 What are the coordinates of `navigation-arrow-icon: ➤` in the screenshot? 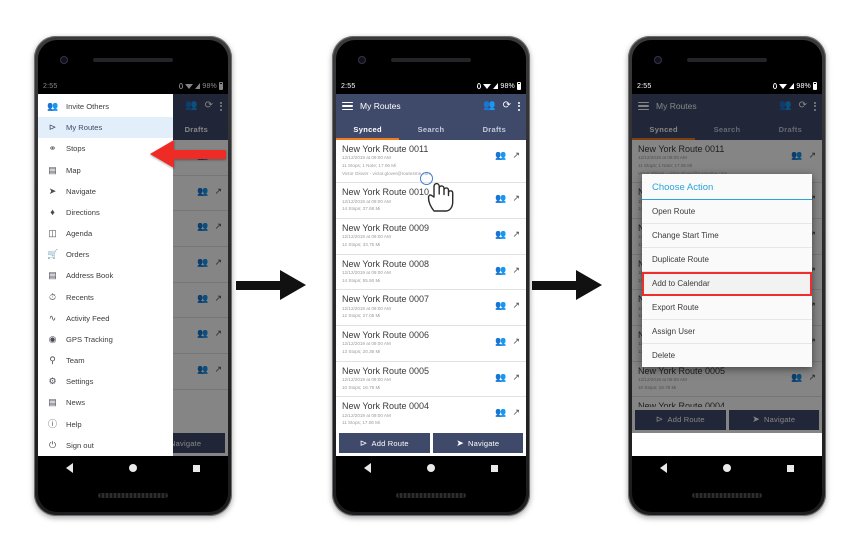 It's located at (52, 190).